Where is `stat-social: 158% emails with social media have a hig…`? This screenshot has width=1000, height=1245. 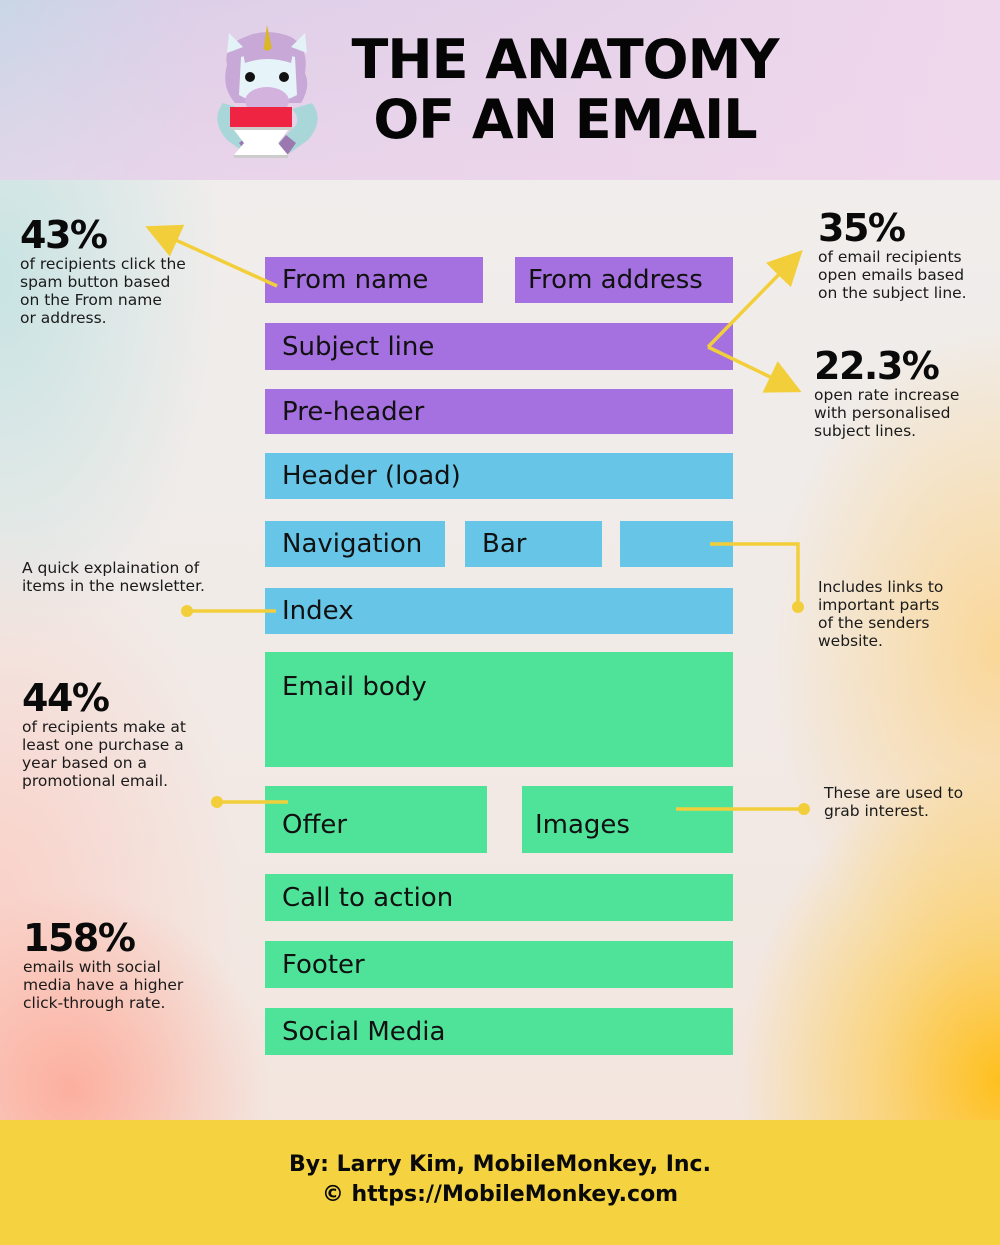
stat-social: 158% emails with social media have a hig… is located at coordinates (103, 965).